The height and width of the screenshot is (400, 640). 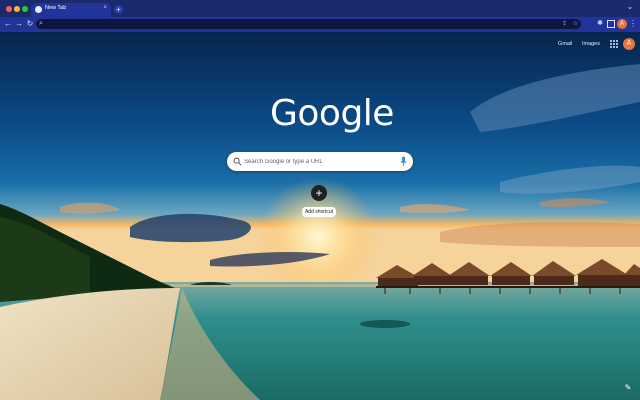 I want to click on google-logo: Google, so click(x=332, y=113).